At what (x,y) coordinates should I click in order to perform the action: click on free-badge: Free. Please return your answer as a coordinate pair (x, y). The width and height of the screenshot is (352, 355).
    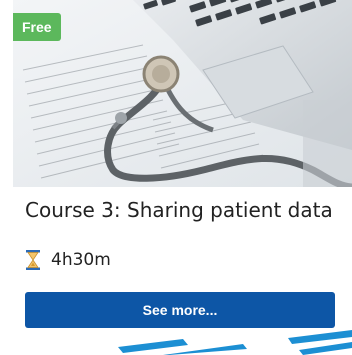
    Looking at the image, I should click on (37, 27).